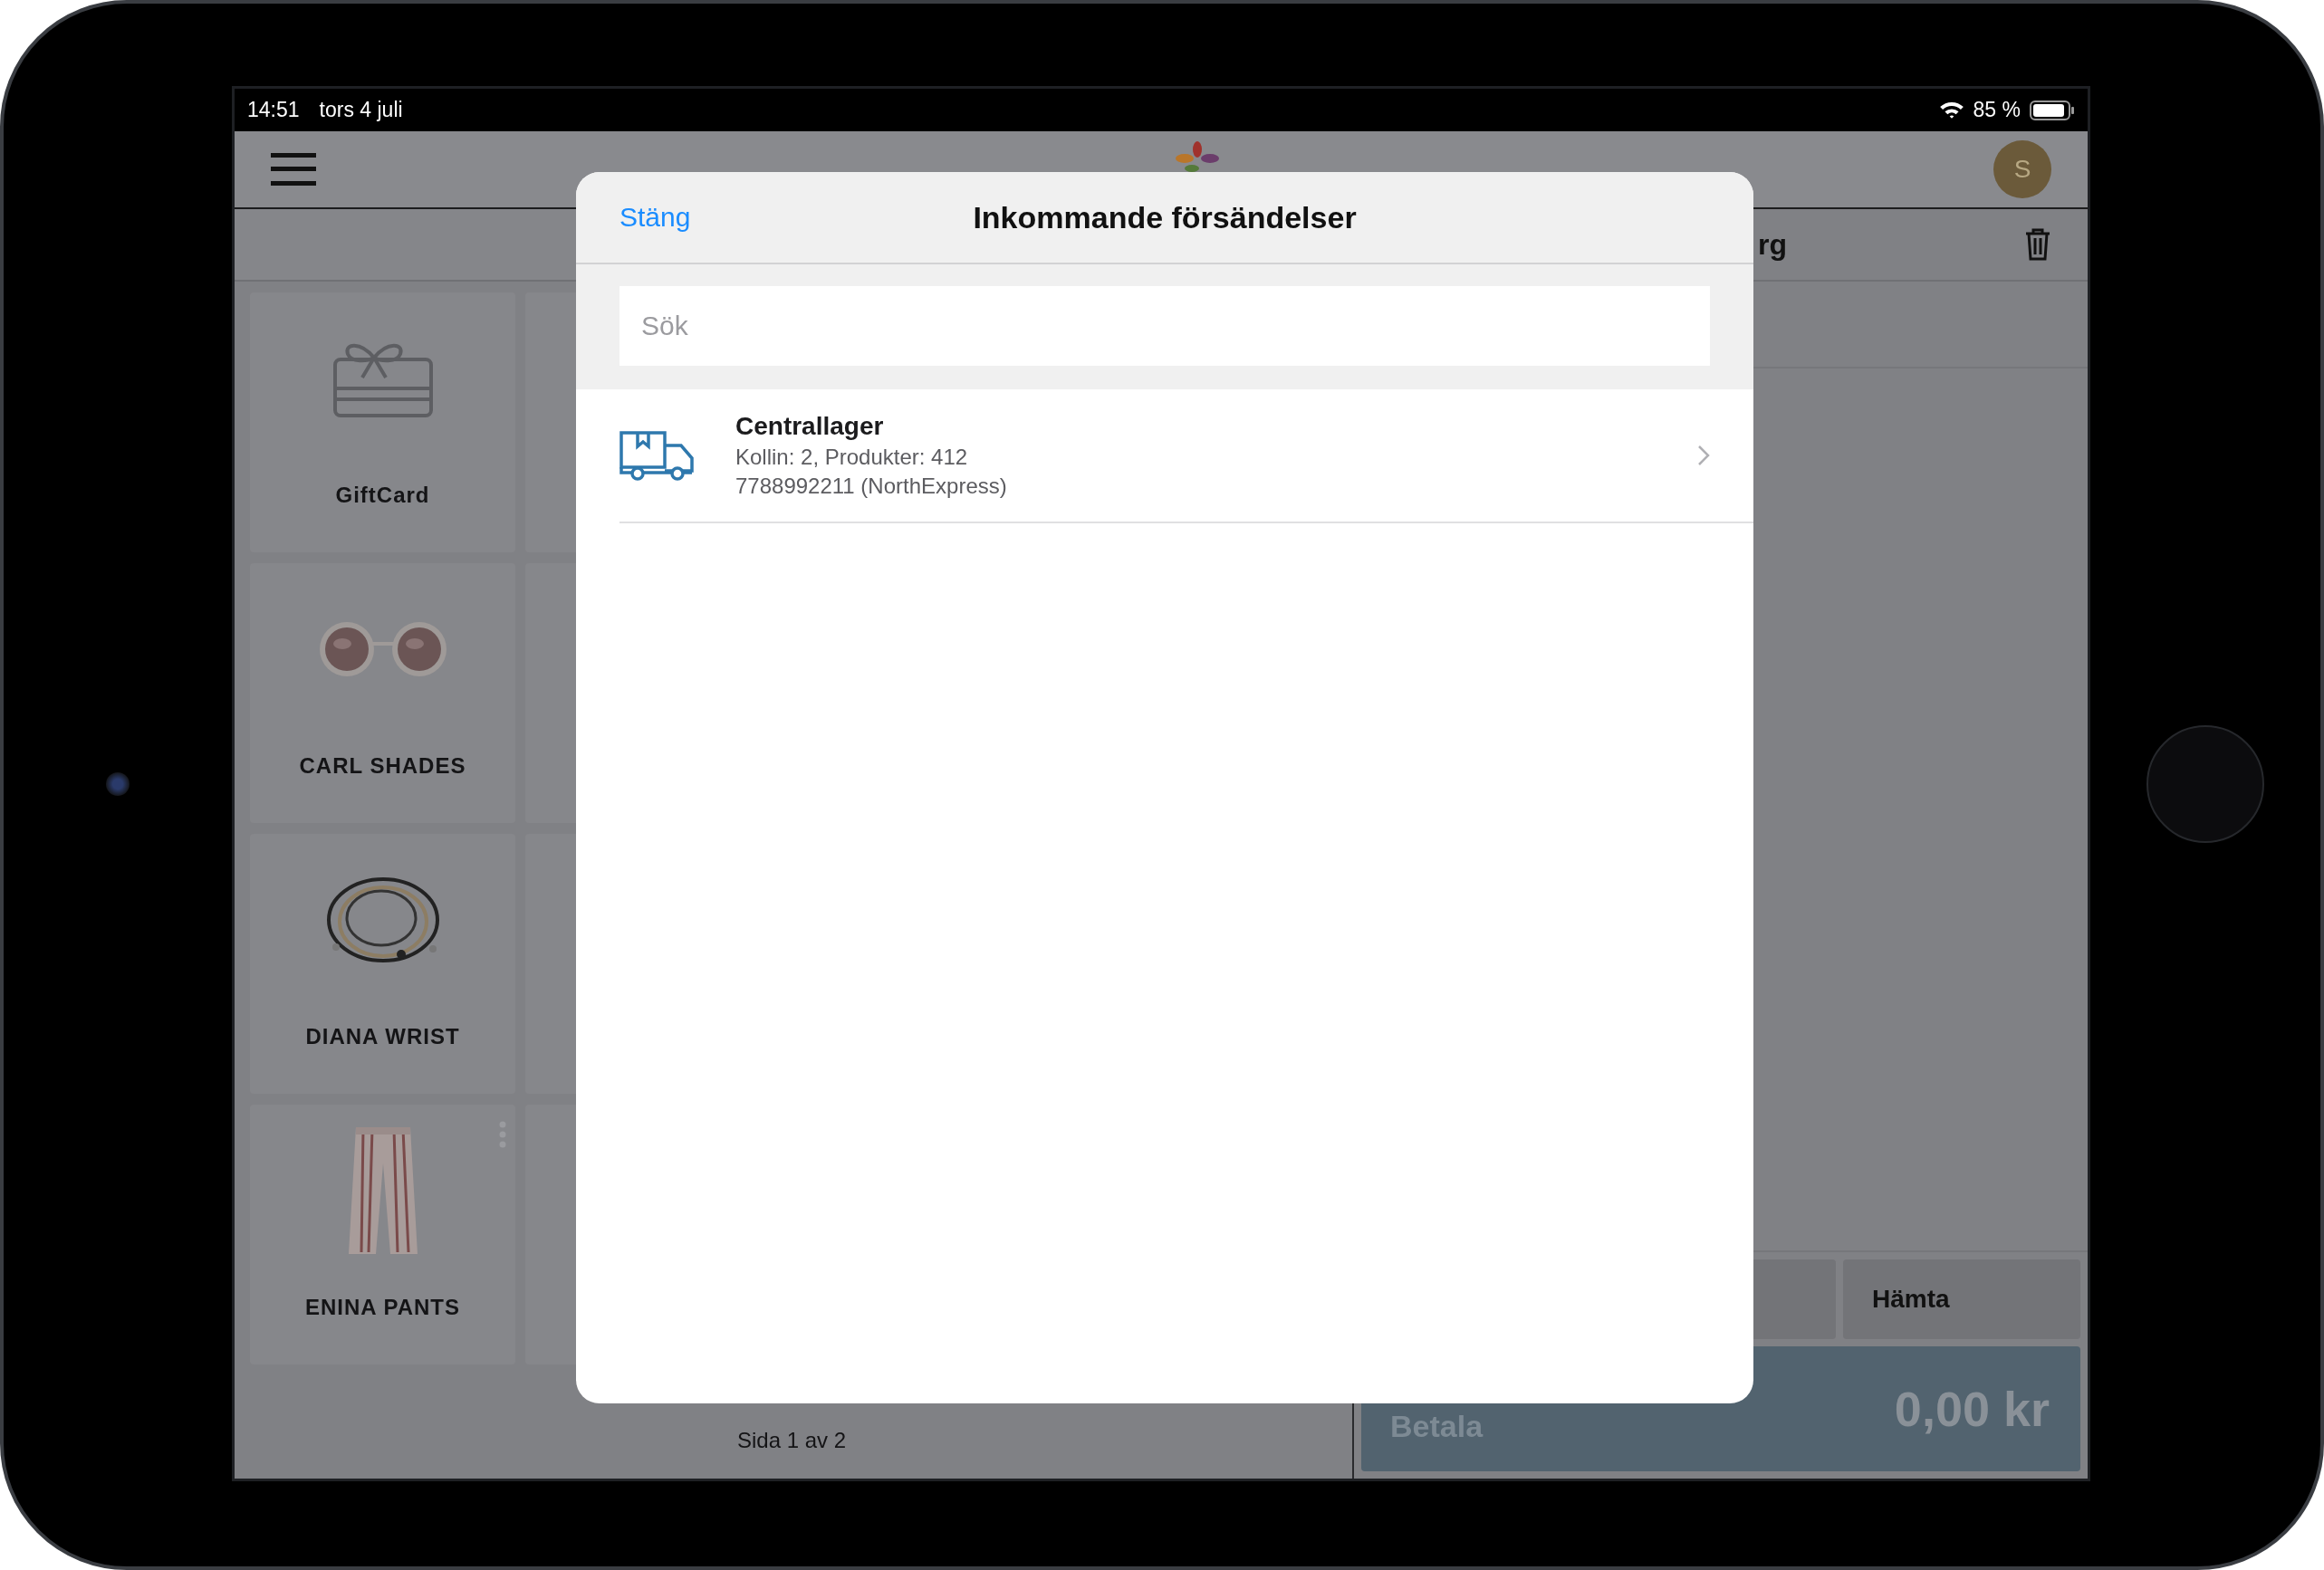  Describe the element at coordinates (871, 486) in the screenshot. I see `tracking-number: 7788992211 (NorthExpress)` at that location.